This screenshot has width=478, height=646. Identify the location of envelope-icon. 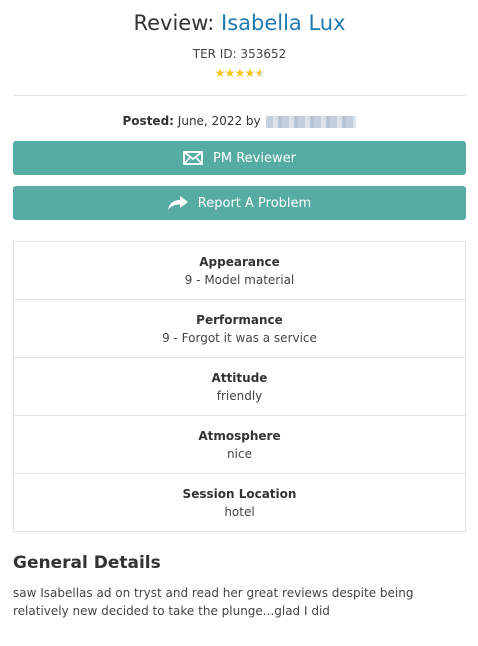
(193, 158).